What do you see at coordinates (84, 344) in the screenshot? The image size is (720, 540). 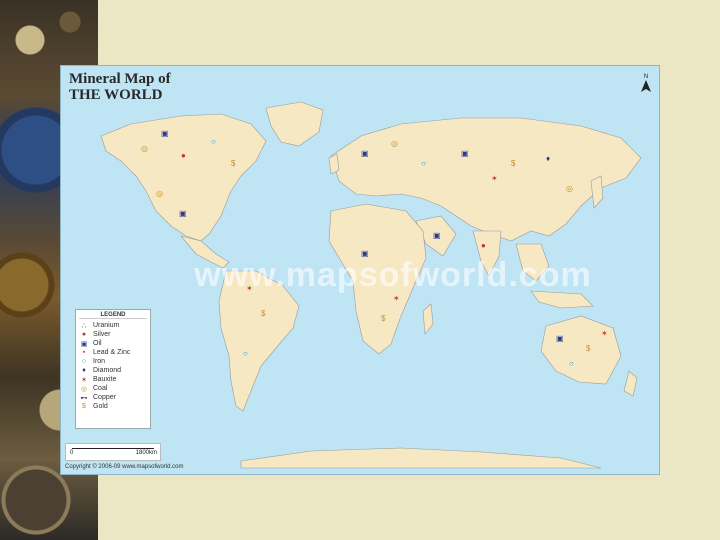 I see `oil-icon: ▣` at bounding box center [84, 344].